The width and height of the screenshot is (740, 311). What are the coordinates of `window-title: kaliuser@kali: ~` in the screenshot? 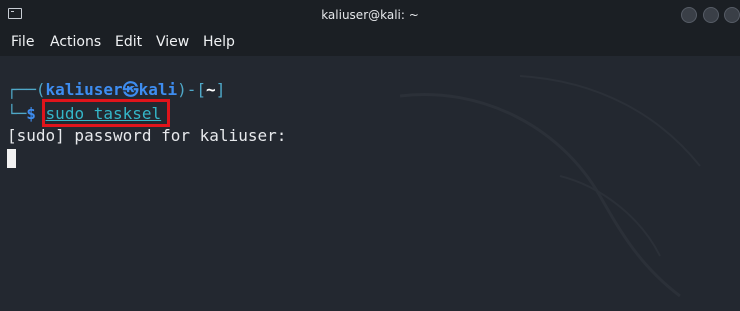 It's located at (370, 15).